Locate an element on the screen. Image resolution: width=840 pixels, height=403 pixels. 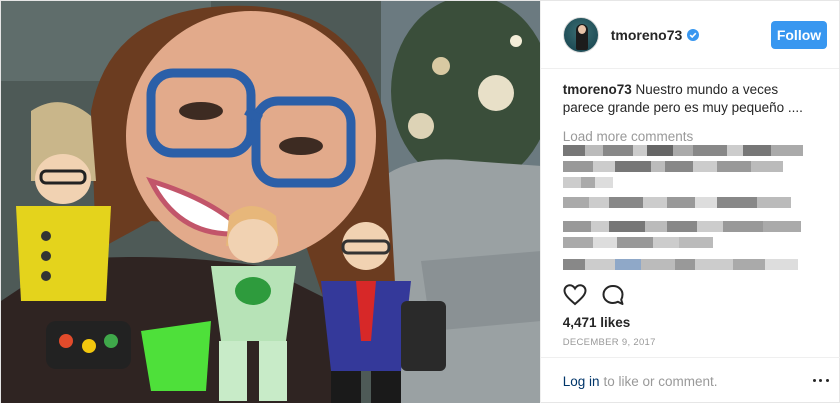
login-link: Log in is located at coordinates (581, 381).